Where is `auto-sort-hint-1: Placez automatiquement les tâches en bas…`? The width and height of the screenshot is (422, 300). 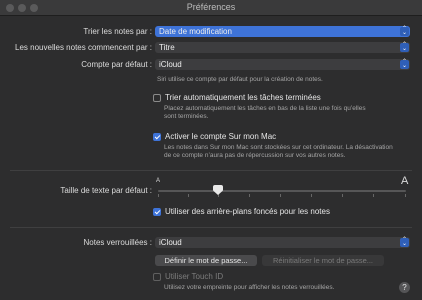 auto-sort-hint-1: Placez automatiquement les tâches en bas… is located at coordinates (265, 108).